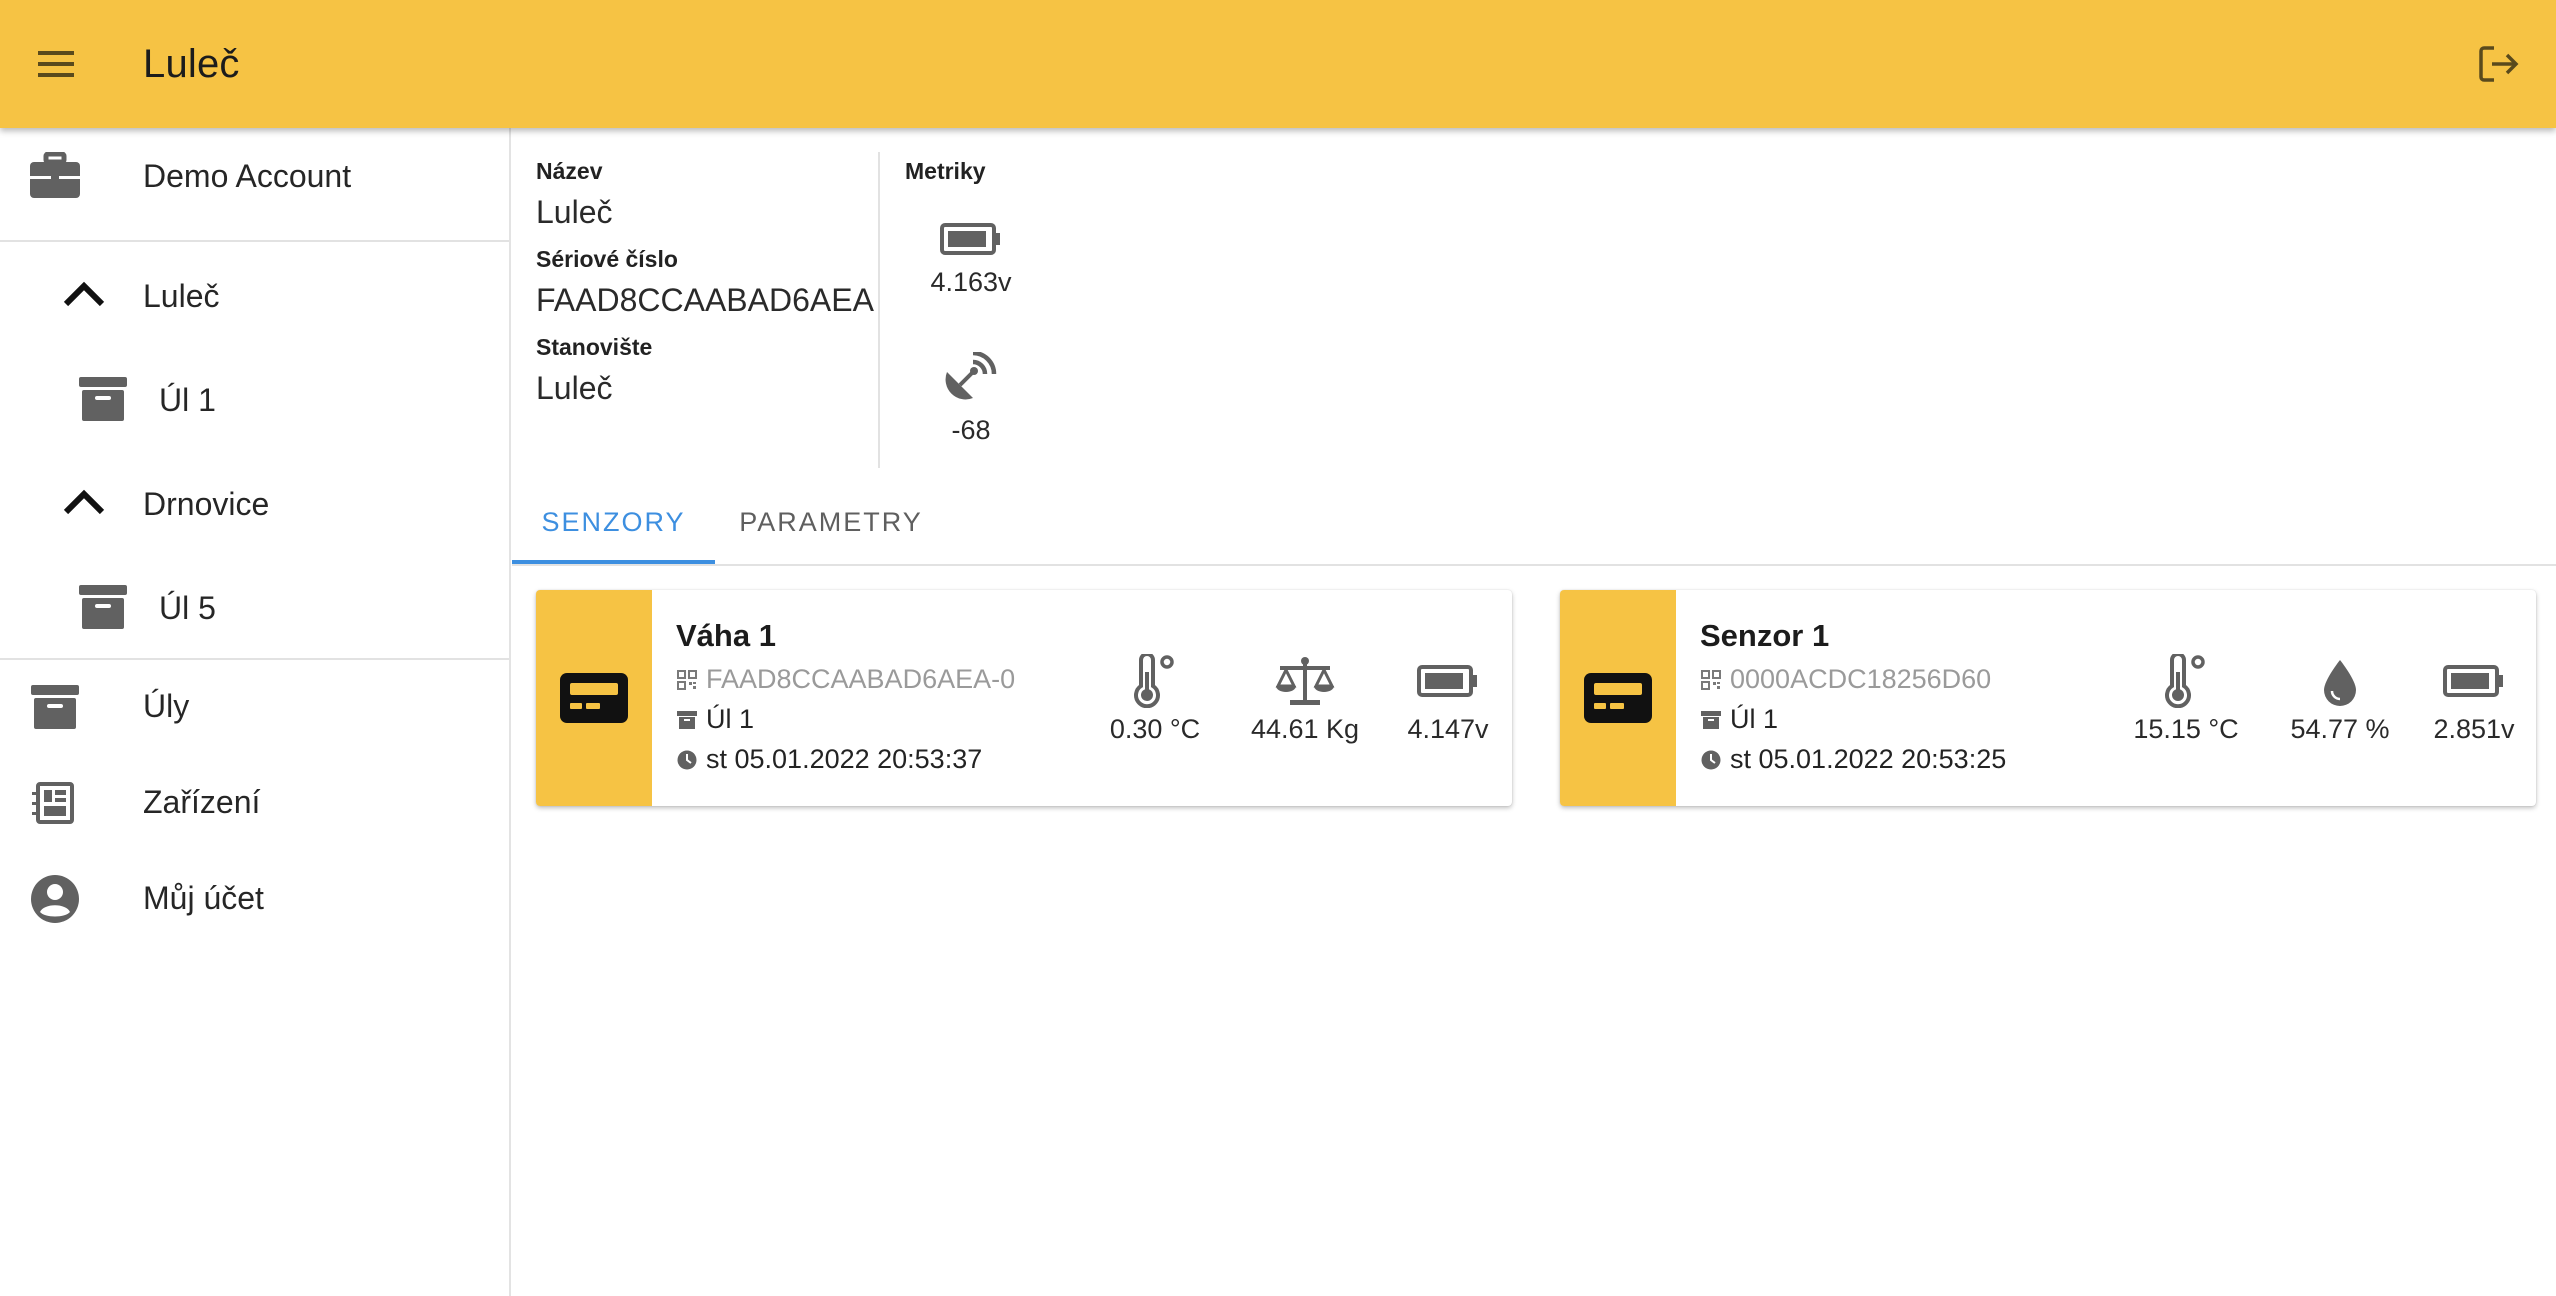  Describe the element at coordinates (831, 522) in the screenshot. I see `tab-parameters: PARAMETRY` at that location.